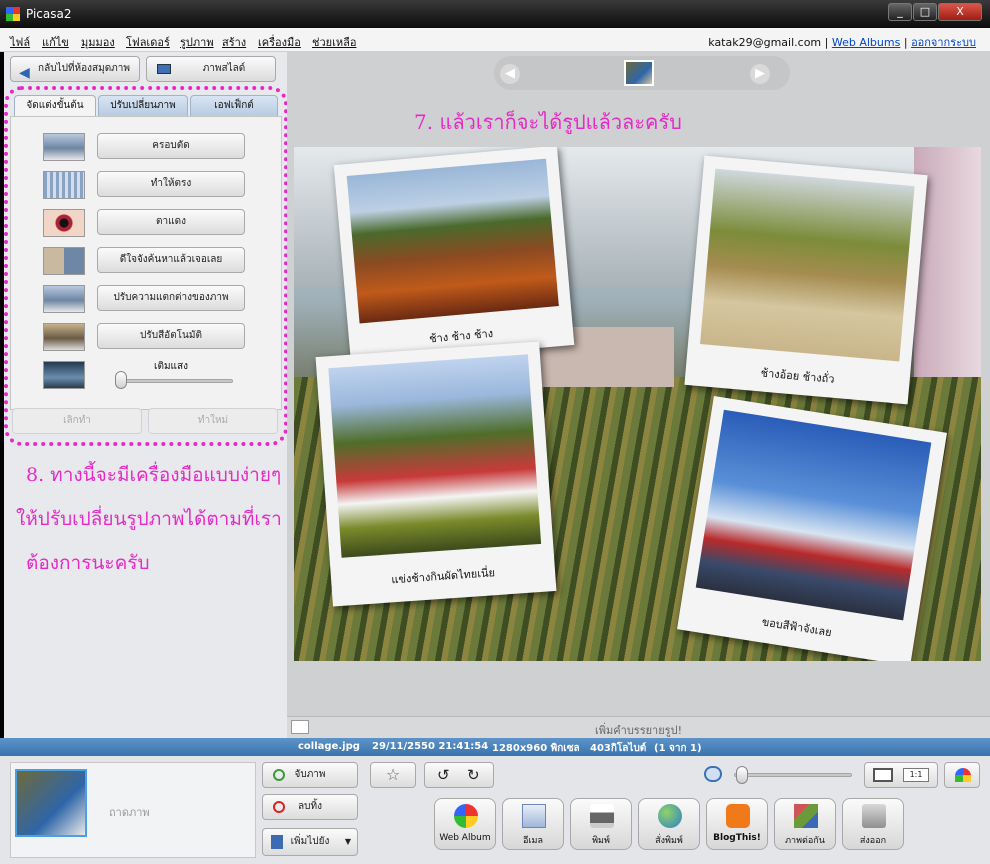 The width and height of the screenshot is (990, 864). Describe the element at coordinates (279, 807) in the screenshot. I see `clear-icon` at that location.